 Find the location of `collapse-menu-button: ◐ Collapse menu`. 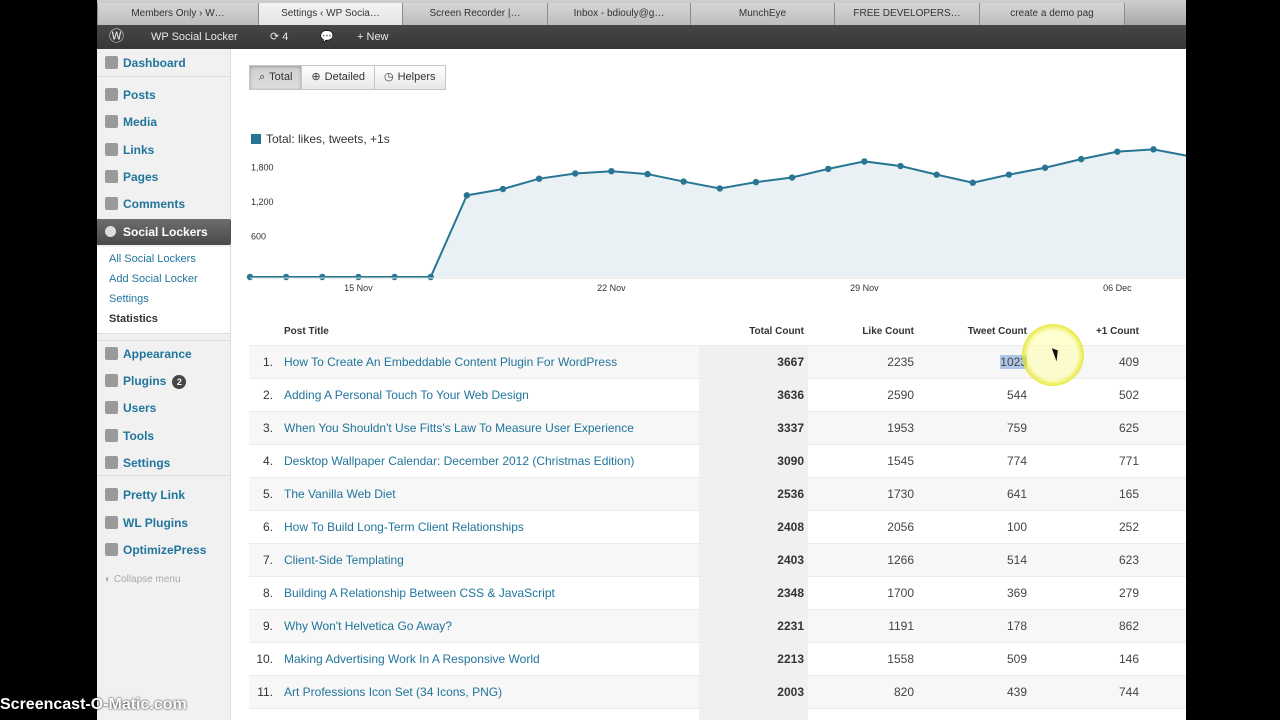

collapse-menu-button: ◐ Collapse menu is located at coordinates (143, 579).